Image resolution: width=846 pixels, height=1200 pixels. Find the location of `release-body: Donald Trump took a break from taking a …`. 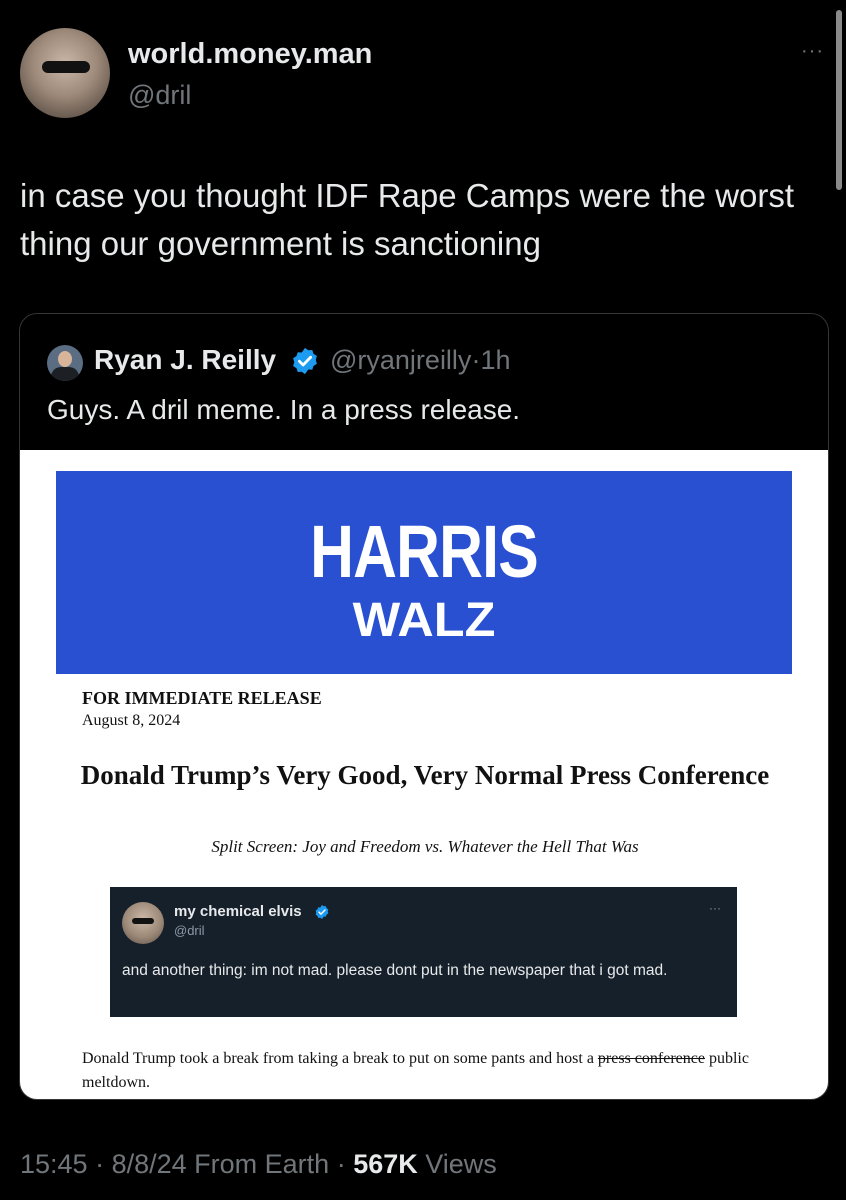

release-body: Donald Trump took a break from taking a … is located at coordinates (427, 1071).